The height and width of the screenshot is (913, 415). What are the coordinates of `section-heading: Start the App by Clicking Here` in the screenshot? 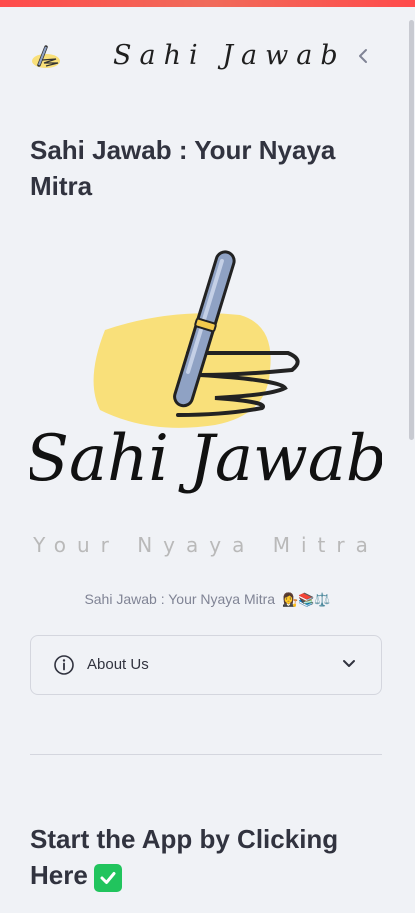 It's located at (200, 857).